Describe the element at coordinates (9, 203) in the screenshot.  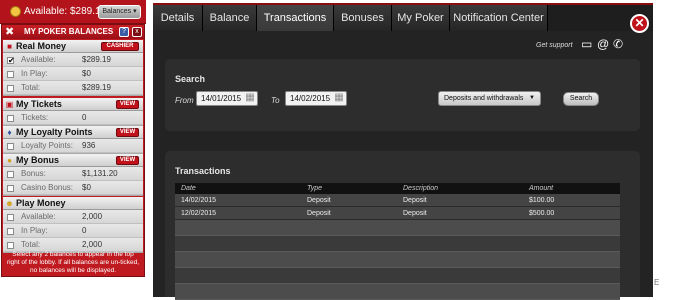
I see `play-money-icon: ☻` at that location.